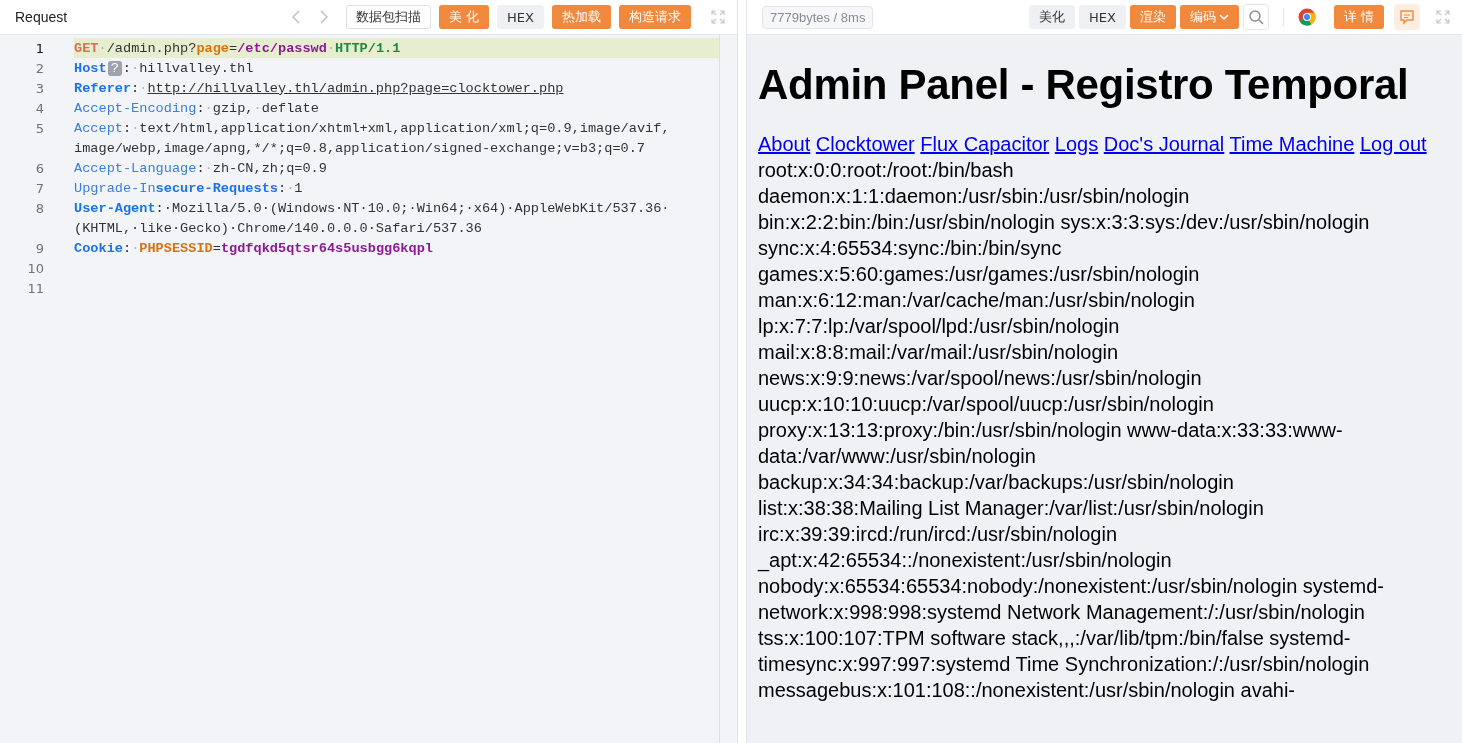  I want to click on comment-button, so click(1407, 17).